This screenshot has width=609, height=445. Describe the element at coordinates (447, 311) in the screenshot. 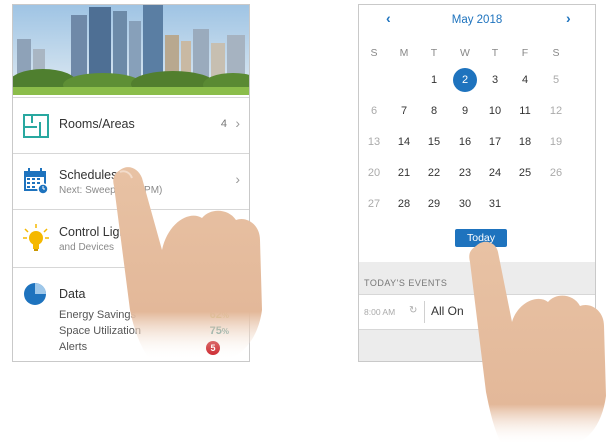

I see `event-name: All On` at that location.